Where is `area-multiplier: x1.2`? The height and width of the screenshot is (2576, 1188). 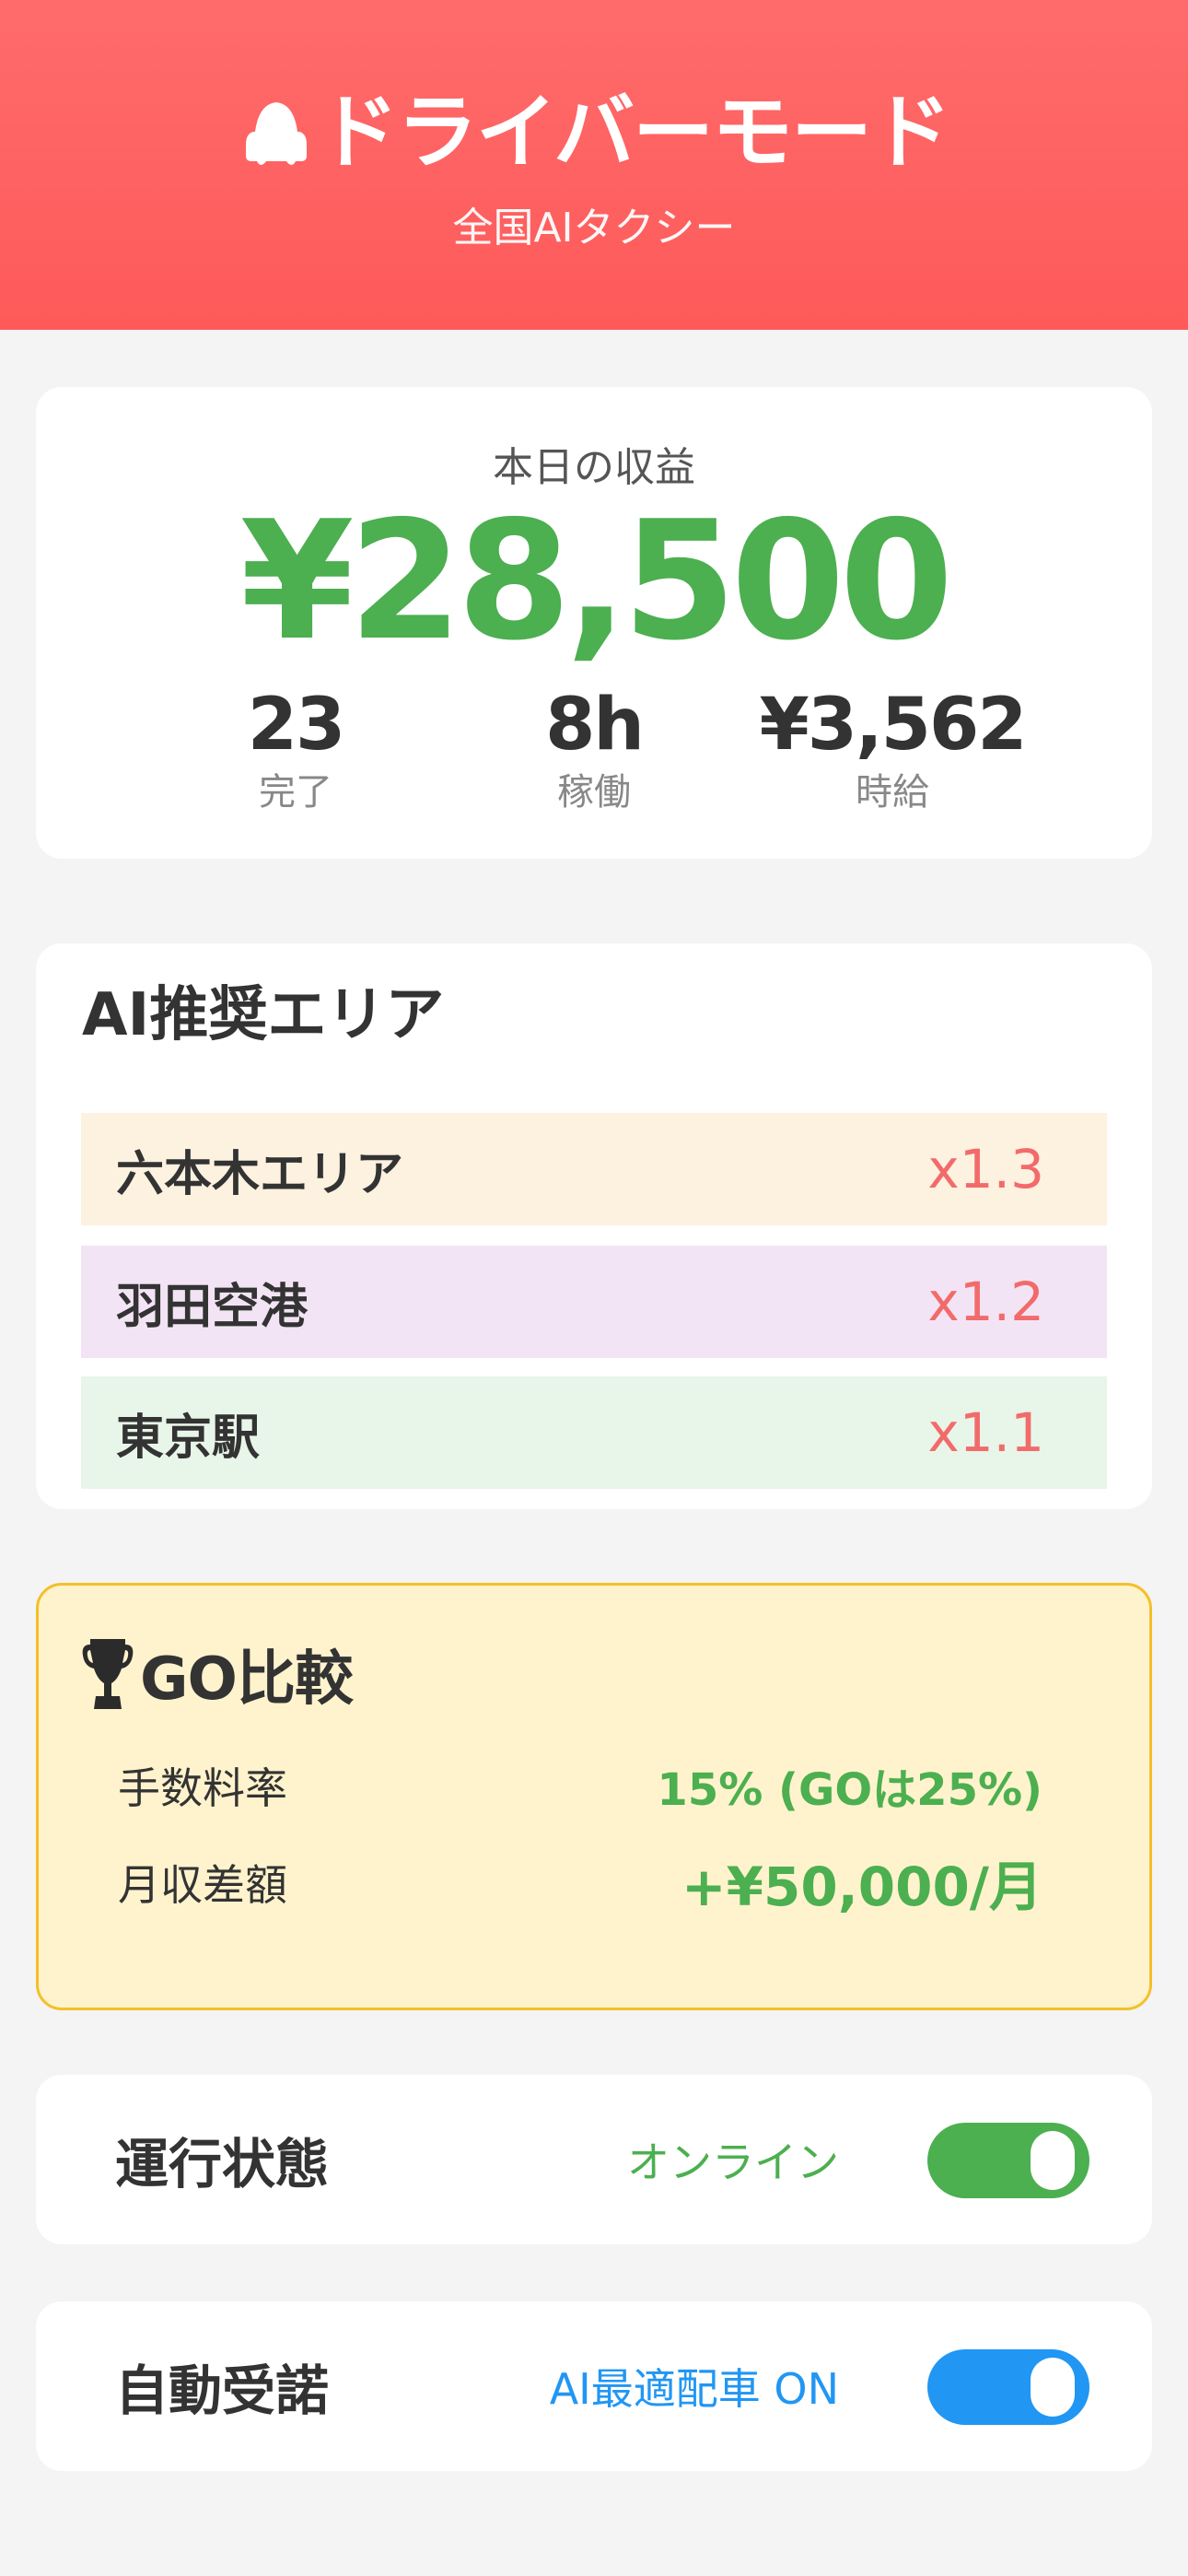
area-multiplier: x1.2 is located at coordinates (985, 1301).